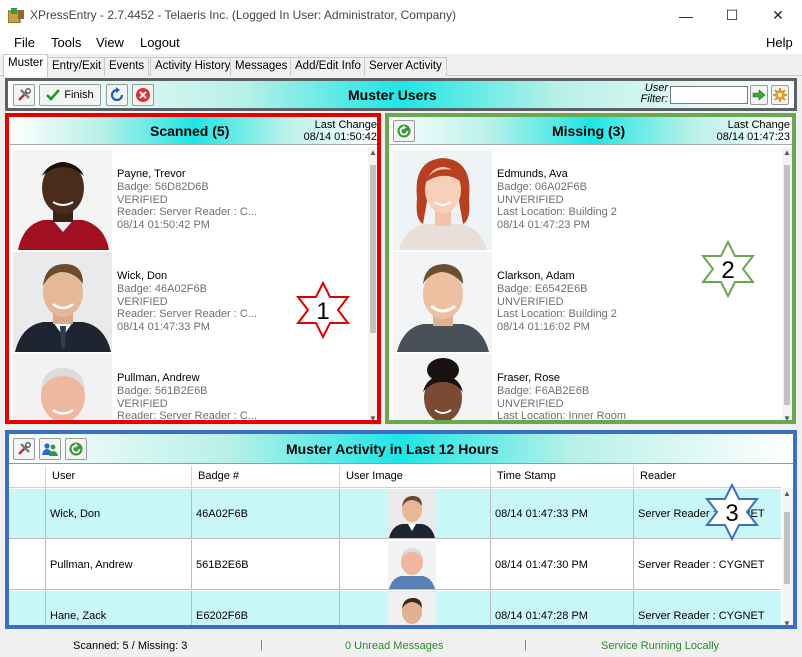 This screenshot has width=802, height=657. What do you see at coordinates (119, 608) in the screenshot?
I see `cell-user: Hane, Zack` at bounding box center [119, 608].